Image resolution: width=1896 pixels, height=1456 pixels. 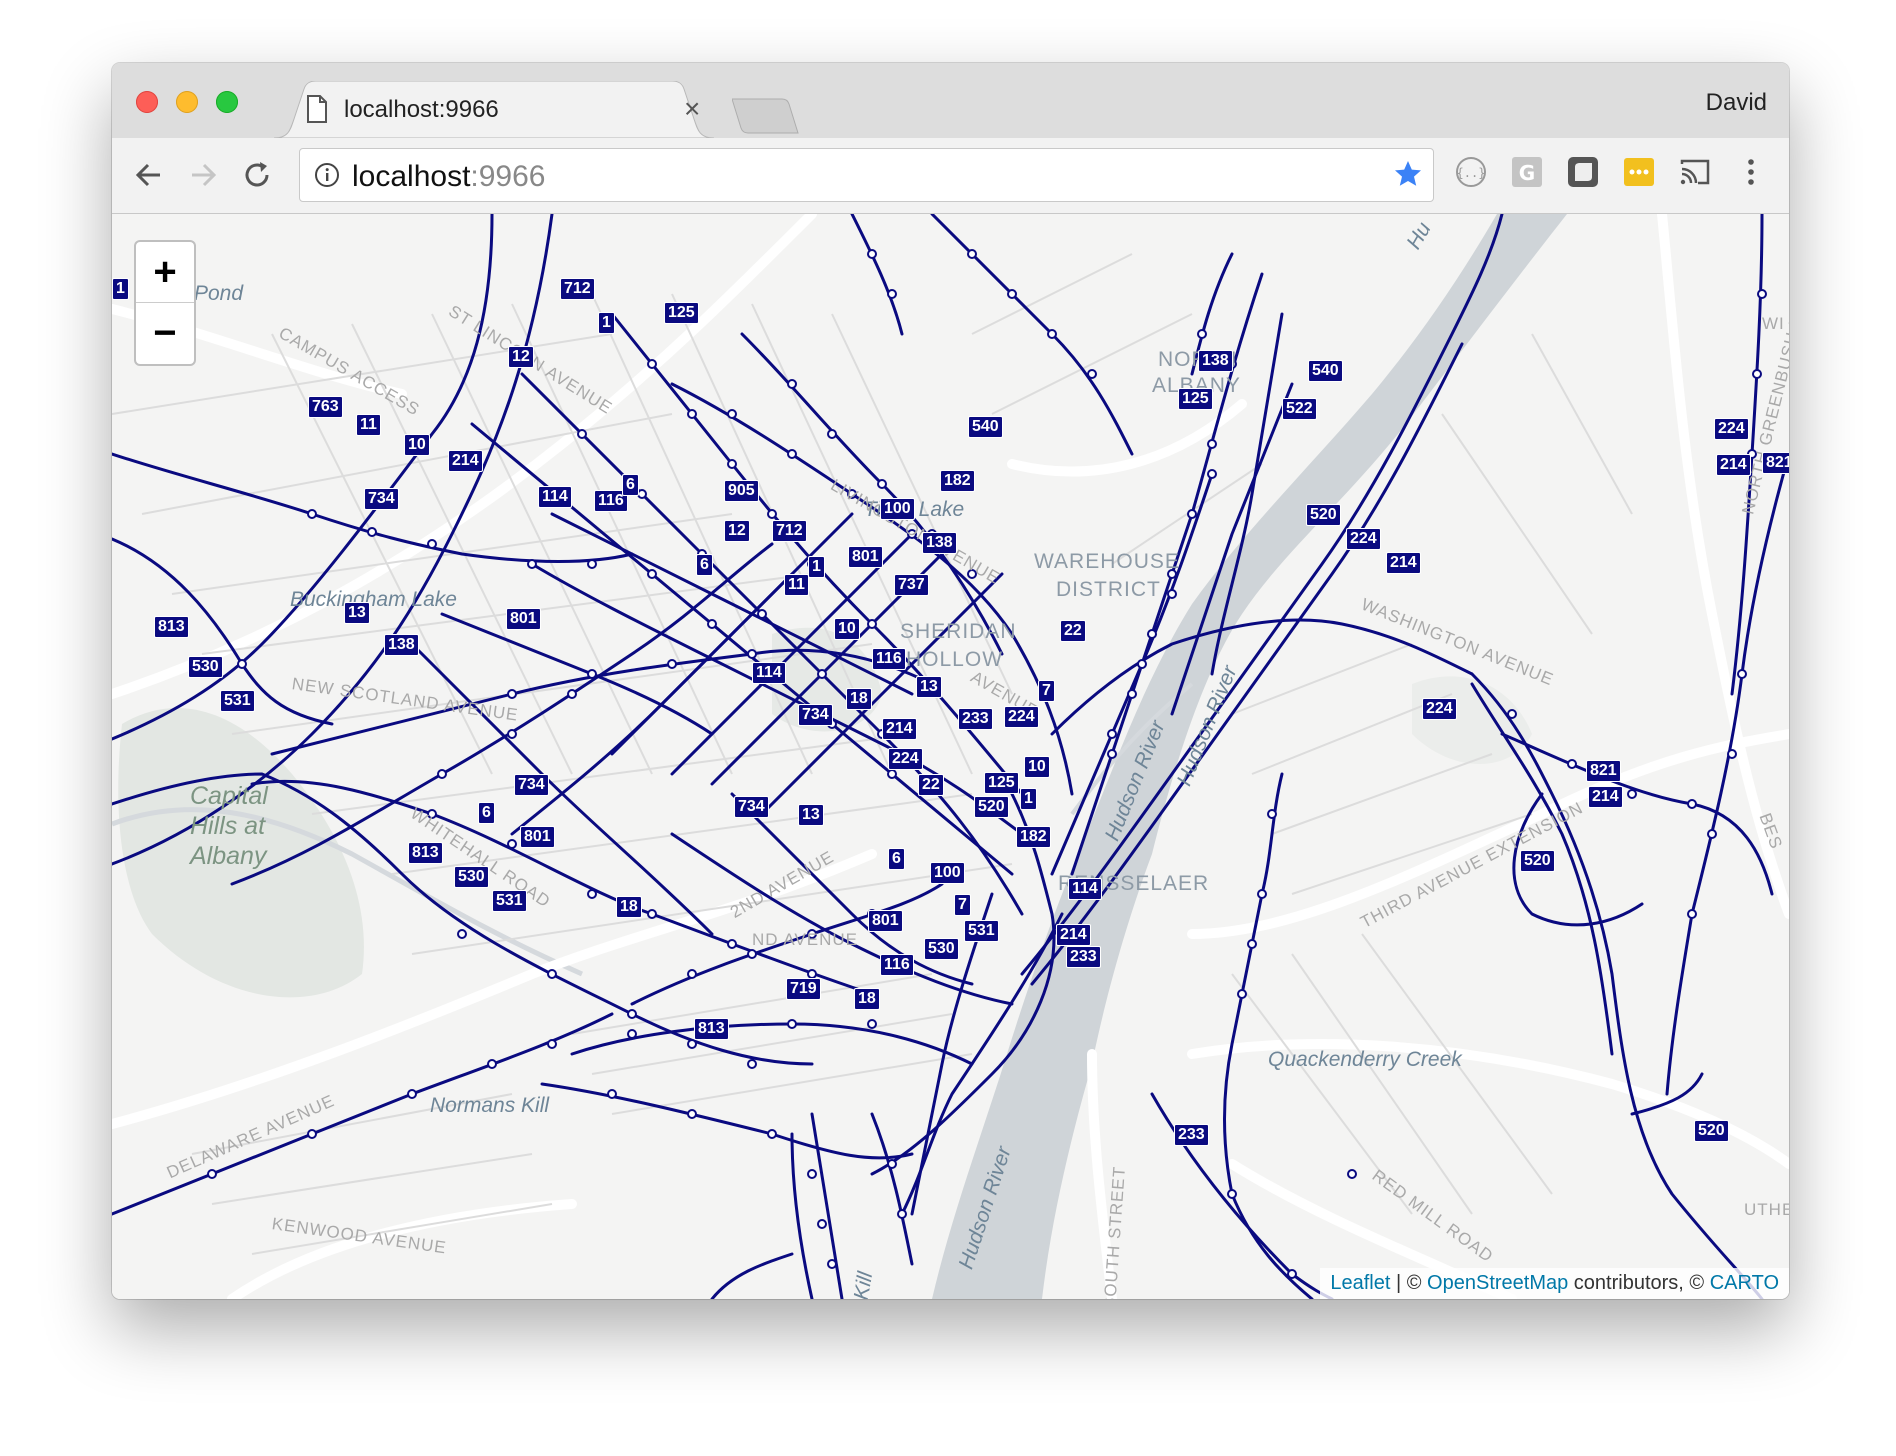 I want to click on reload-icon, so click(x=257, y=177).